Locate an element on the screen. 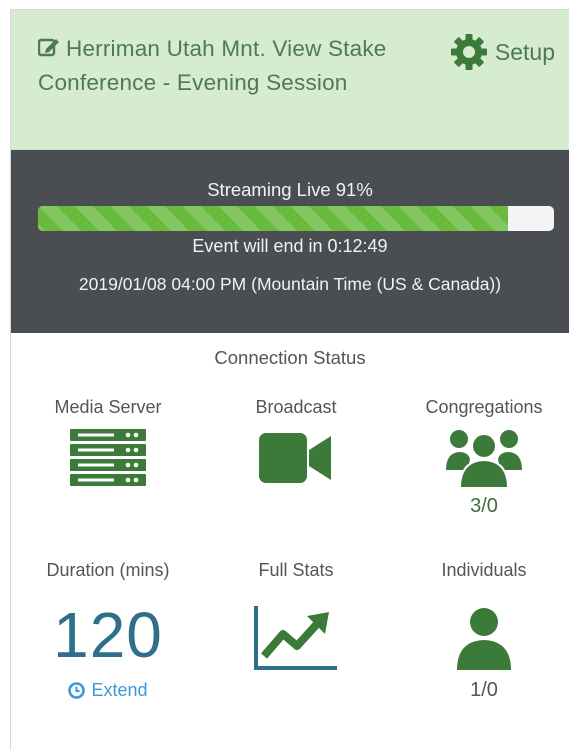  congregations-icon-wrap is located at coordinates (484, 459).